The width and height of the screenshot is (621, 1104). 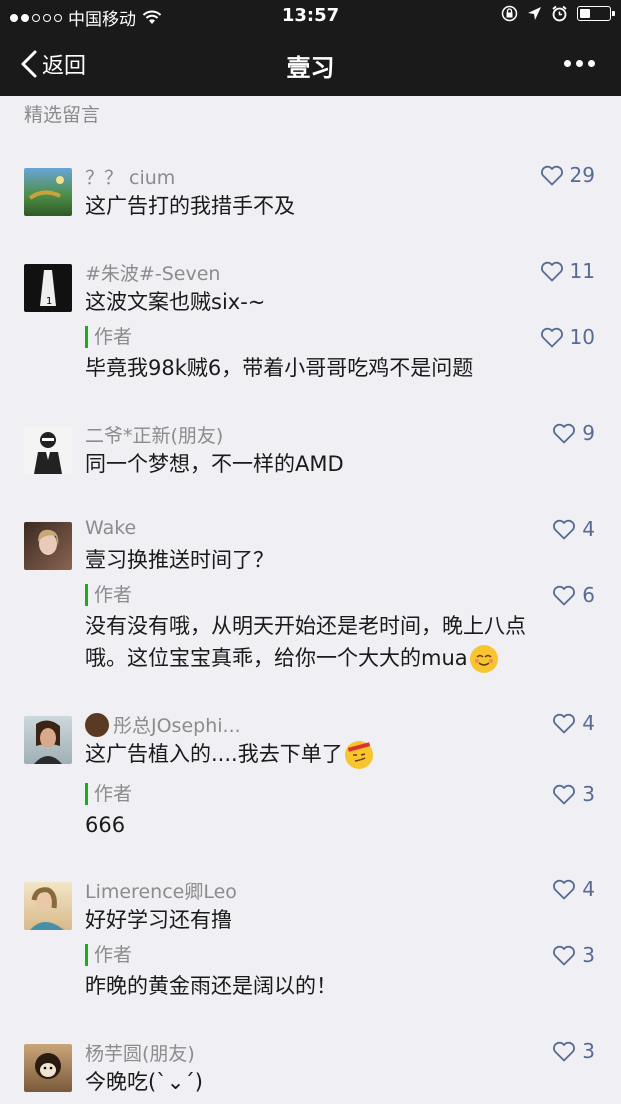 What do you see at coordinates (97, 724) in the screenshot?
I see `face-emoji-icon` at bounding box center [97, 724].